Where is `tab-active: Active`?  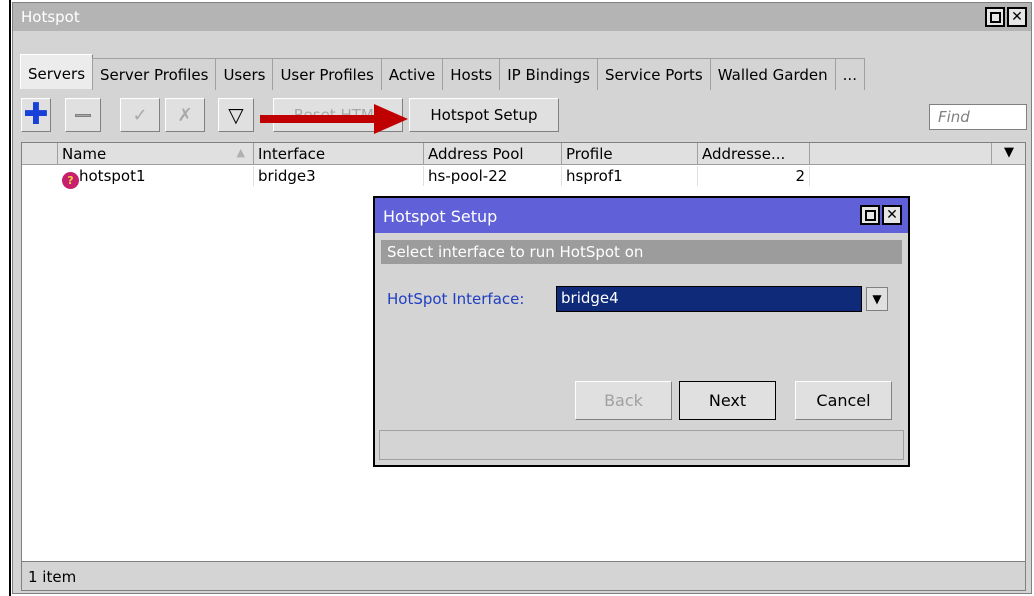
tab-active: Active is located at coordinates (412, 74).